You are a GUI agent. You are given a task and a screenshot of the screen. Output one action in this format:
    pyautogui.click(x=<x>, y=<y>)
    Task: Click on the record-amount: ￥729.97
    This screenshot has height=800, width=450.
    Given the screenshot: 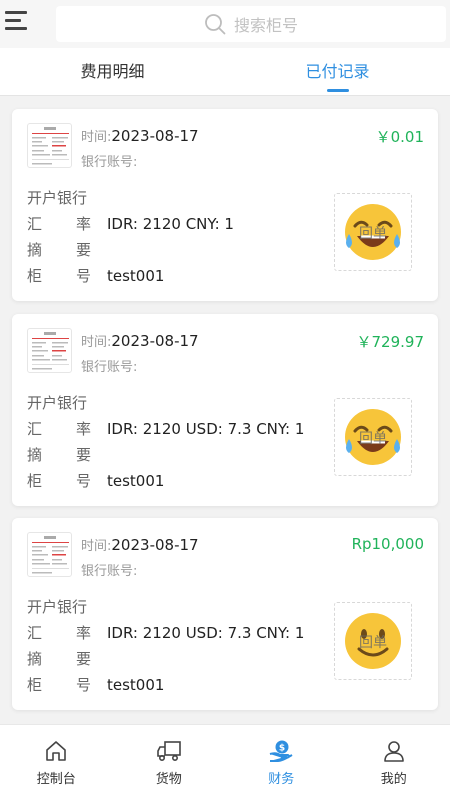 What is the action you would take?
    pyautogui.click(x=390, y=342)
    